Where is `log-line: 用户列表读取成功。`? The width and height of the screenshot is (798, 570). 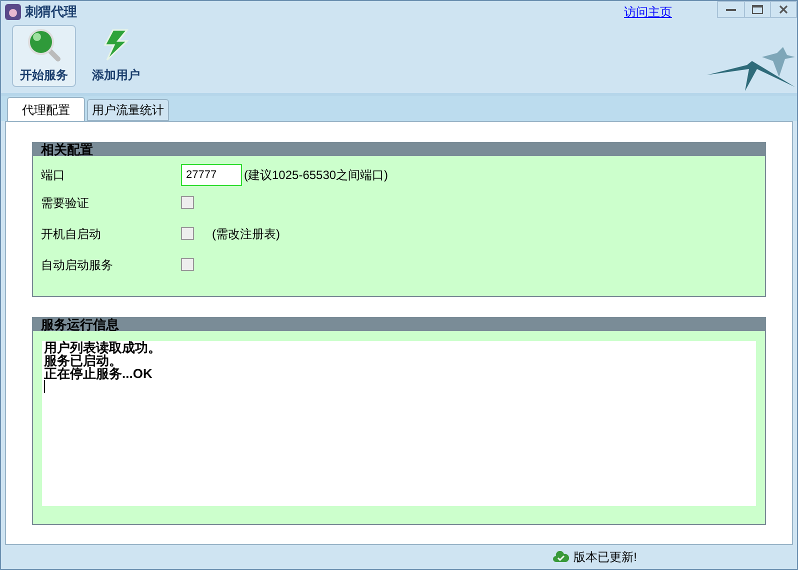 log-line: 用户列表读取成功。 is located at coordinates (103, 347).